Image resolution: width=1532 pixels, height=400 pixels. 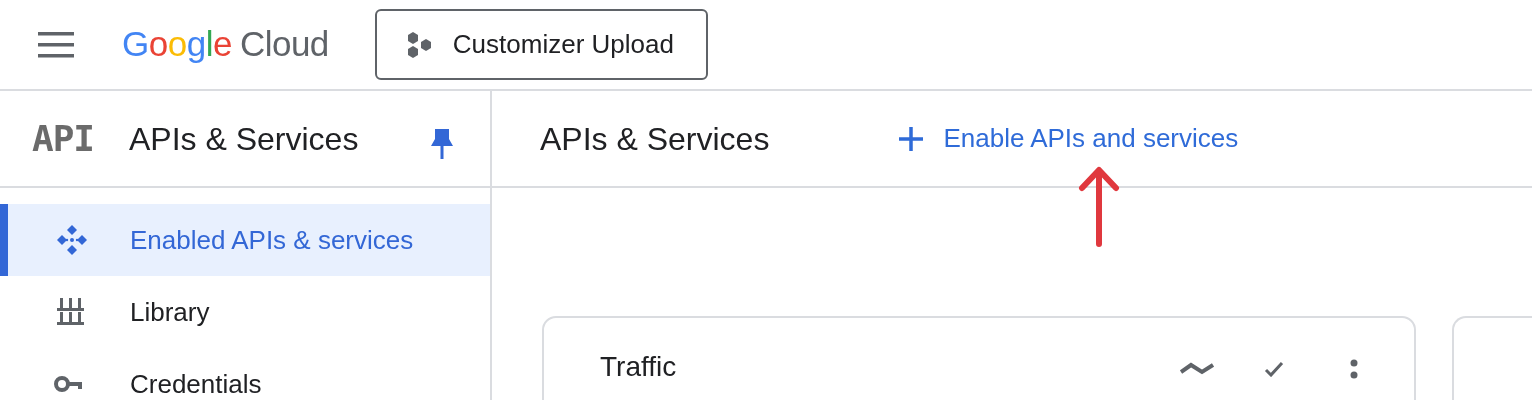 I want to click on nav-item: Credentials, so click(x=245, y=374).